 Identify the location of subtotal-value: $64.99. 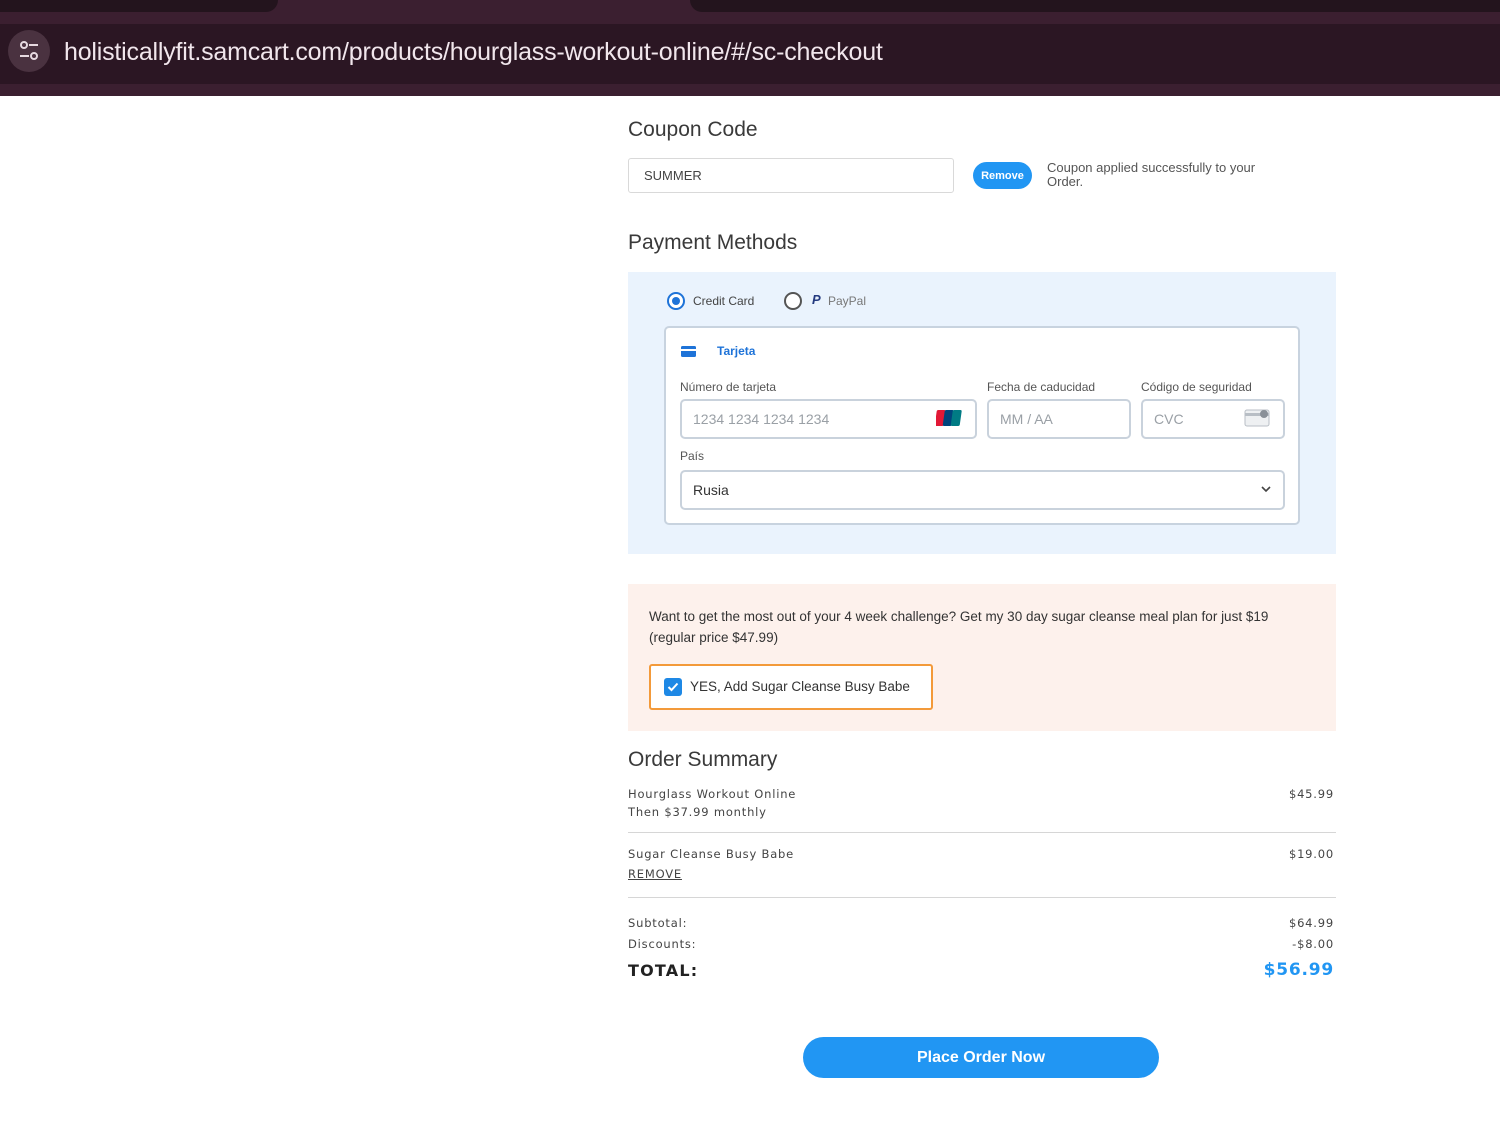
(1311, 923).